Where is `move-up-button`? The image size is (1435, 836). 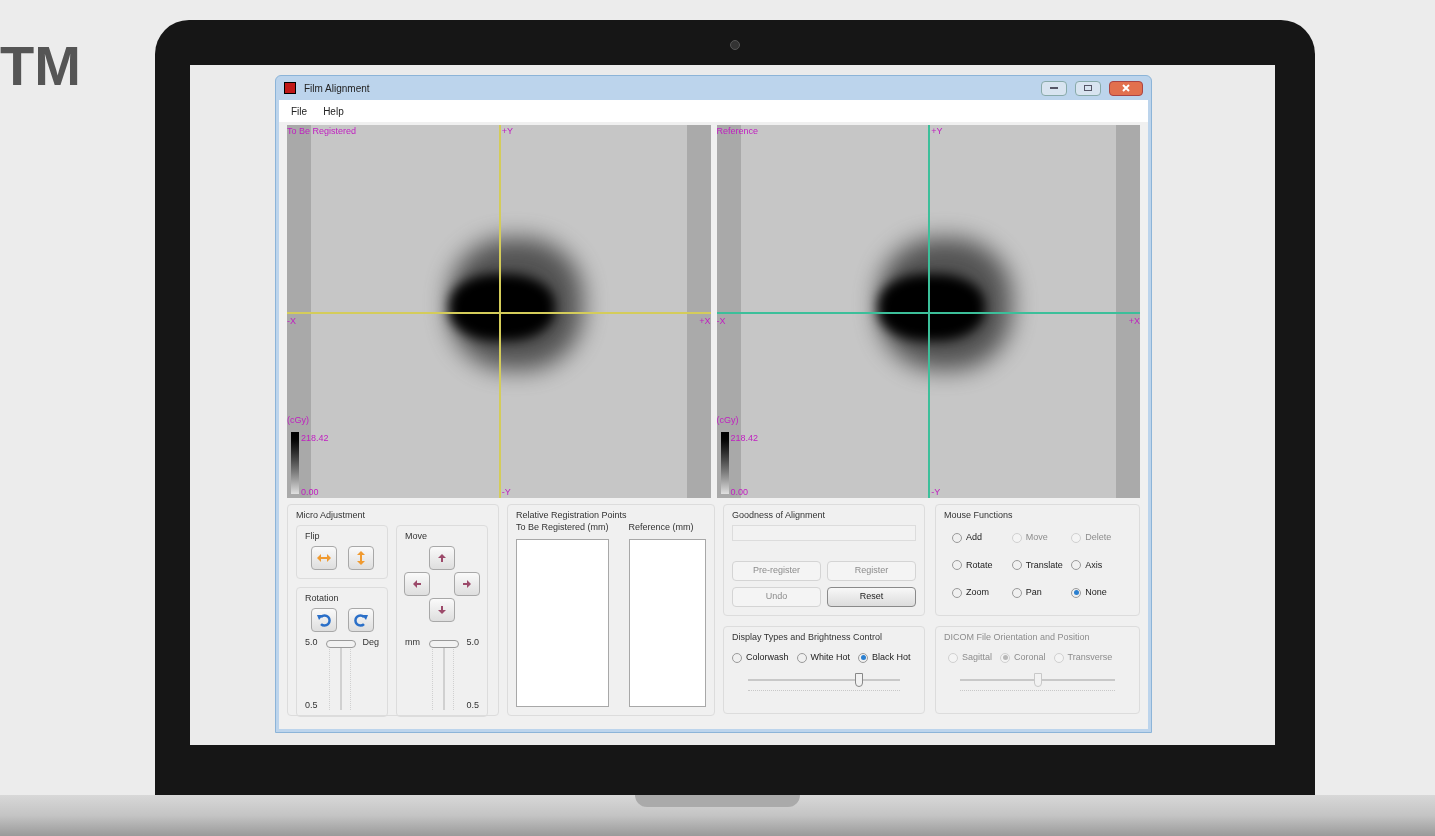
move-up-button is located at coordinates (442, 558).